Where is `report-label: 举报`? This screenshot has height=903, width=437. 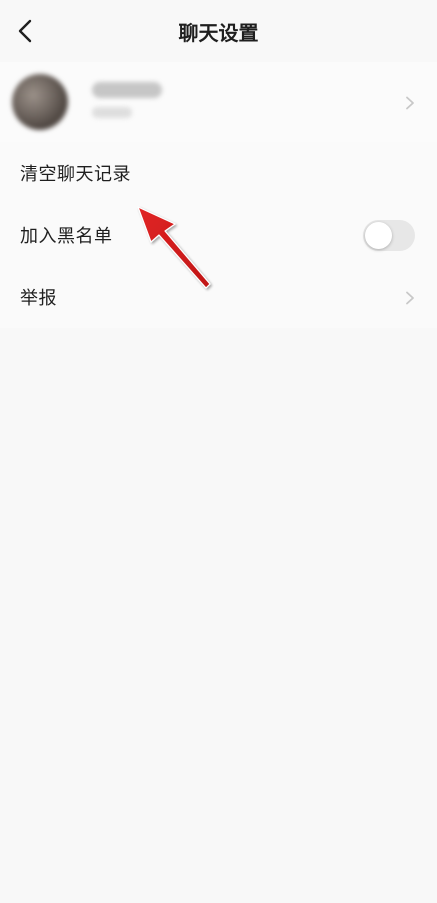
report-label: 举报 is located at coordinates (38, 298).